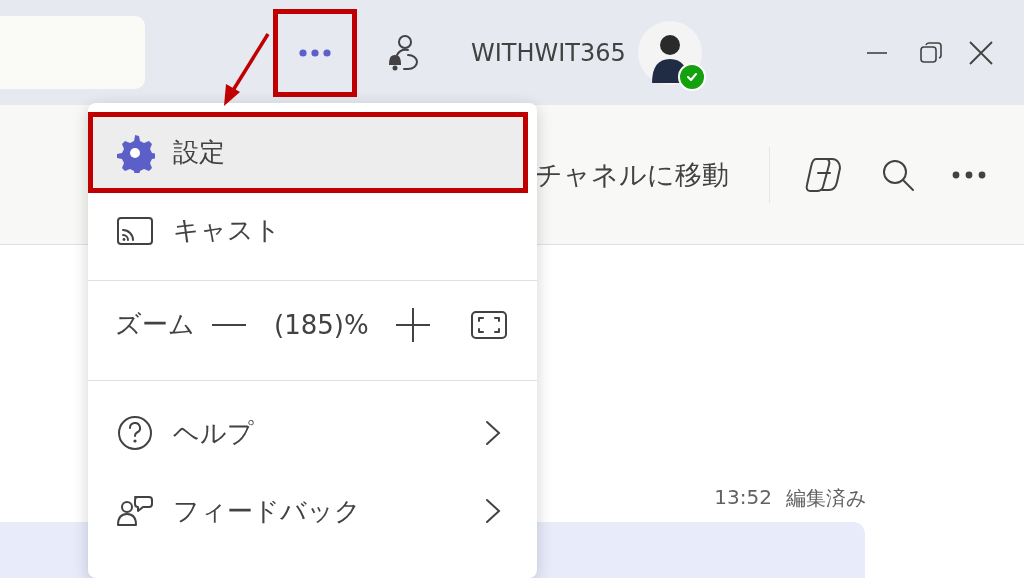 The image size is (1024, 578). What do you see at coordinates (312, 230) in the screenshot?
I see `menu-item: キャスト` at bounding box center [312, 230].